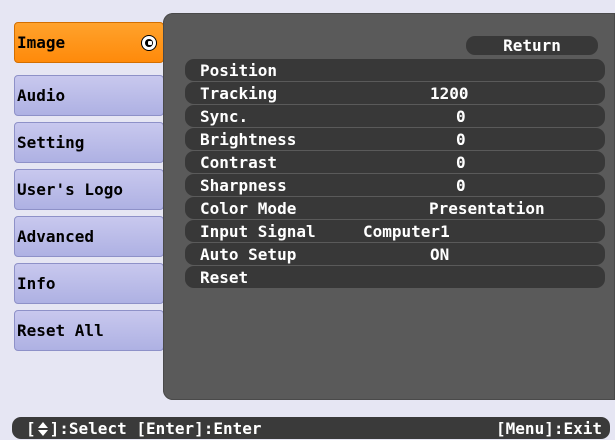 The height and width of the screenshot is (440, 615). Describe the element at coordinates (89, 95) in the screenshot. I see `menu-item-audio: Audio` at that location.